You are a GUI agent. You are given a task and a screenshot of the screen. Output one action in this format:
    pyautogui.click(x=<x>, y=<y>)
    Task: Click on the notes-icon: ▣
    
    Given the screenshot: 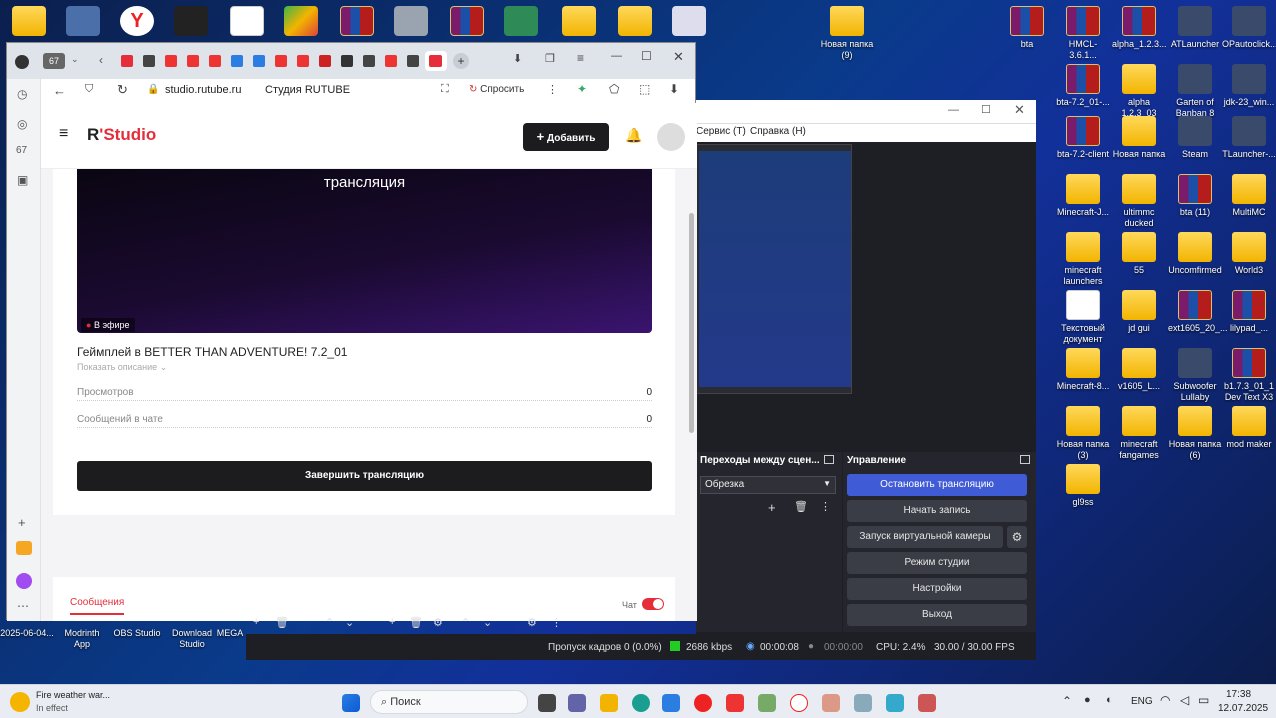 What is the action you would take?
    pyautogui.click(x=22, y=180)
    